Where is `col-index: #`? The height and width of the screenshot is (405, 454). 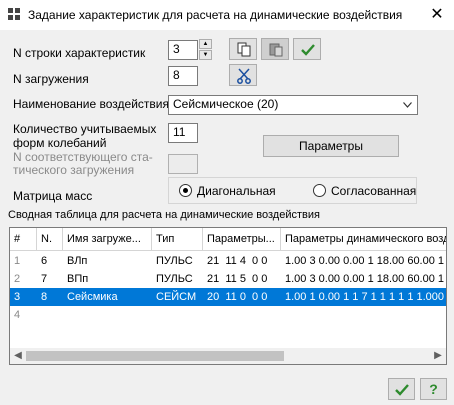
col-index: # is located at coordinates (23, 239).